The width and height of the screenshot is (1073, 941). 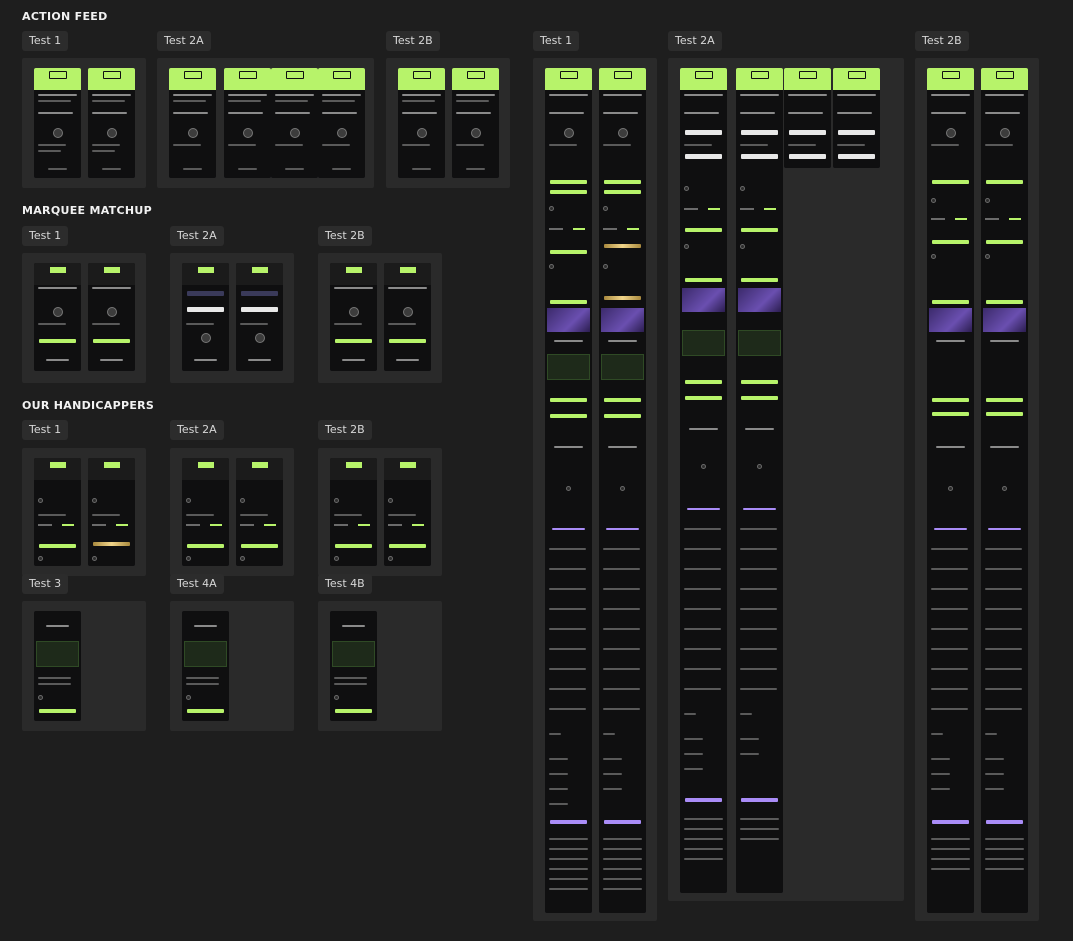 What do you see at coordinates (448, 123) in the screenshot?
I see `frame-af-test2b` at bounding box center [448, 123].